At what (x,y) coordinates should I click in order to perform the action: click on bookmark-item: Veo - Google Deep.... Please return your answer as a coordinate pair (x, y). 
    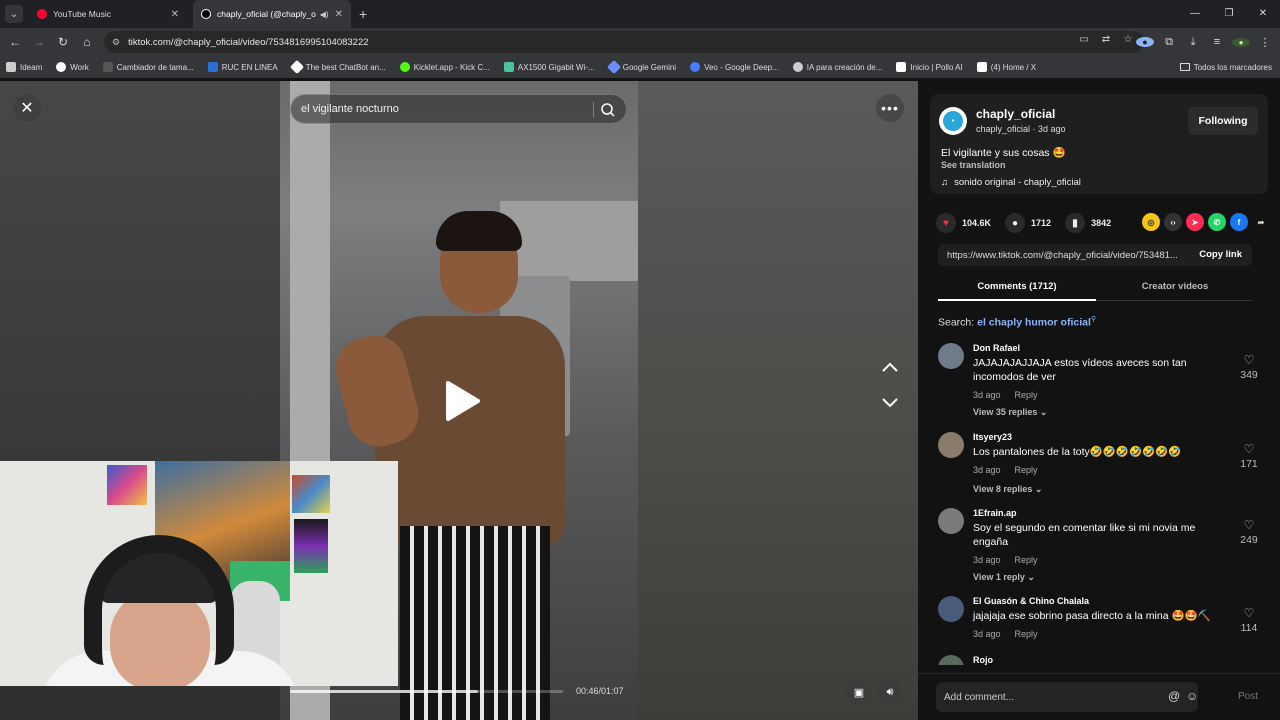
    Looking at the image, I should click on (734, 67).